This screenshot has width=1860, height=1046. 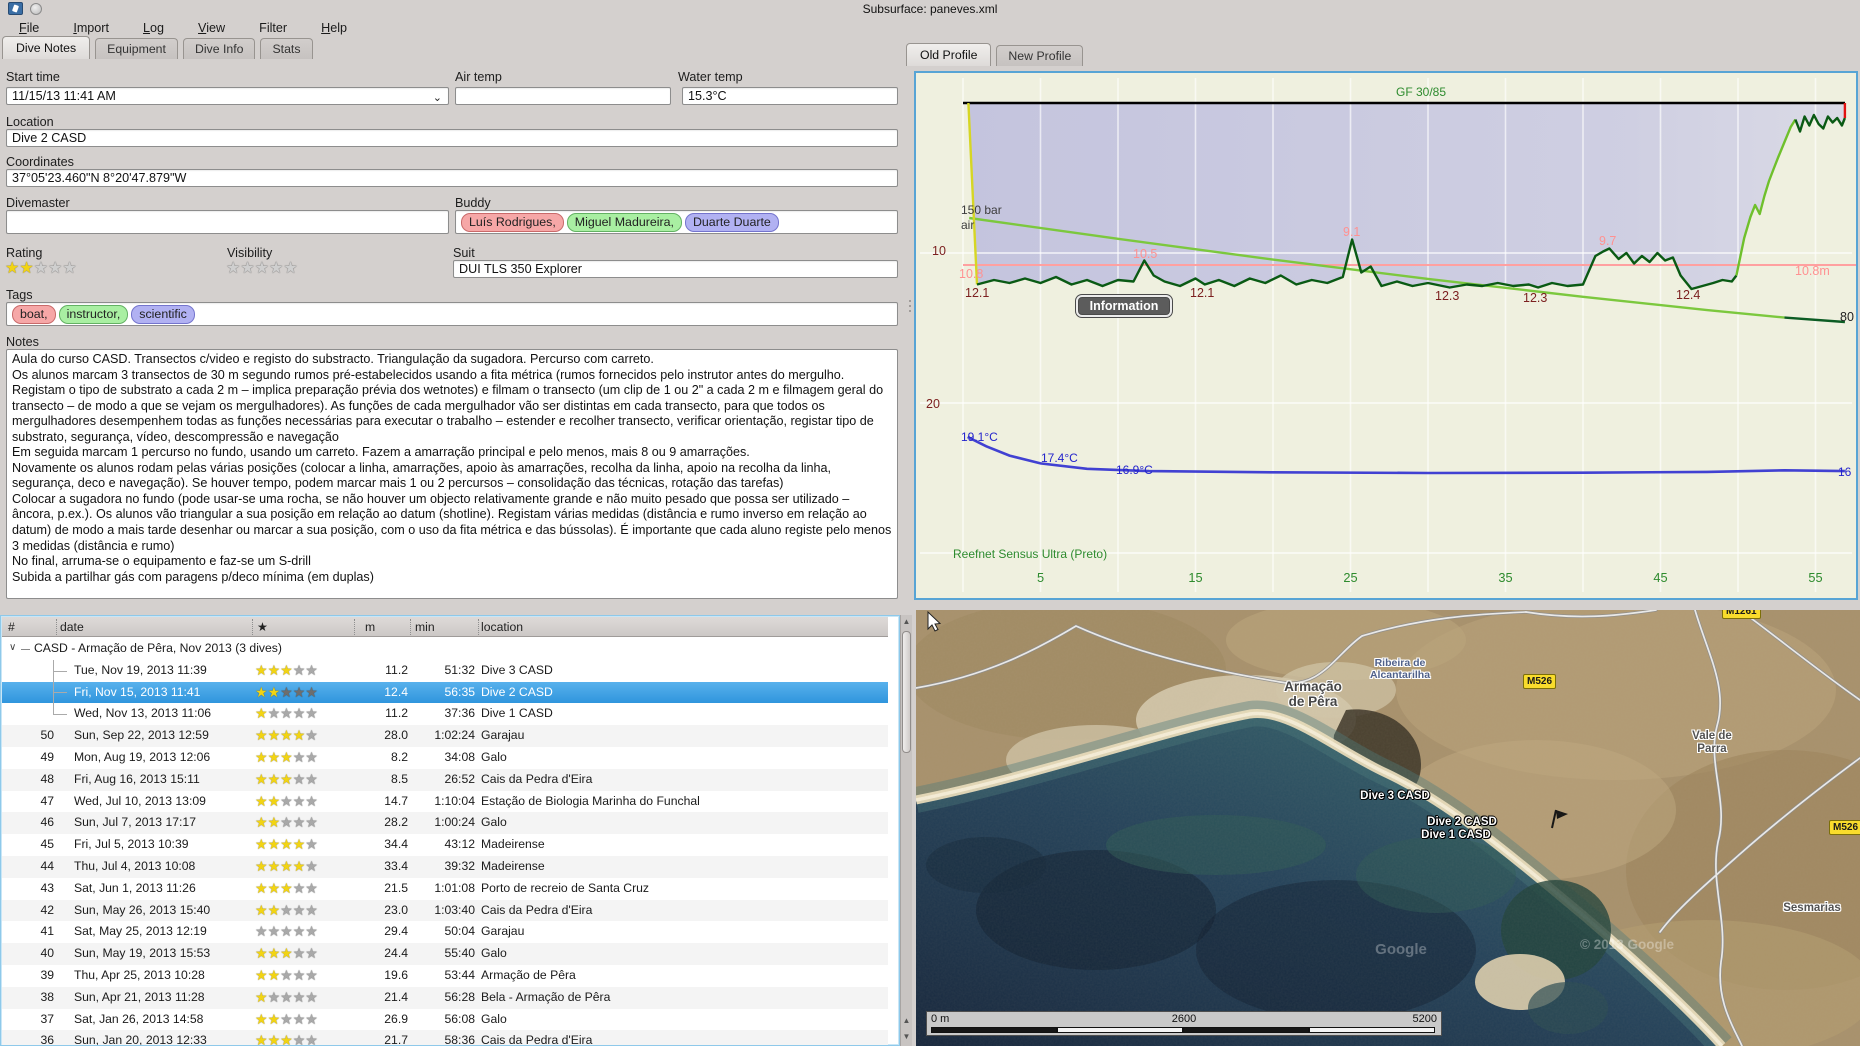 What do you see at coordinates (286, 48) in the screenshot?
I see `tab-stats: Stats` at bounding box center [286, 48].